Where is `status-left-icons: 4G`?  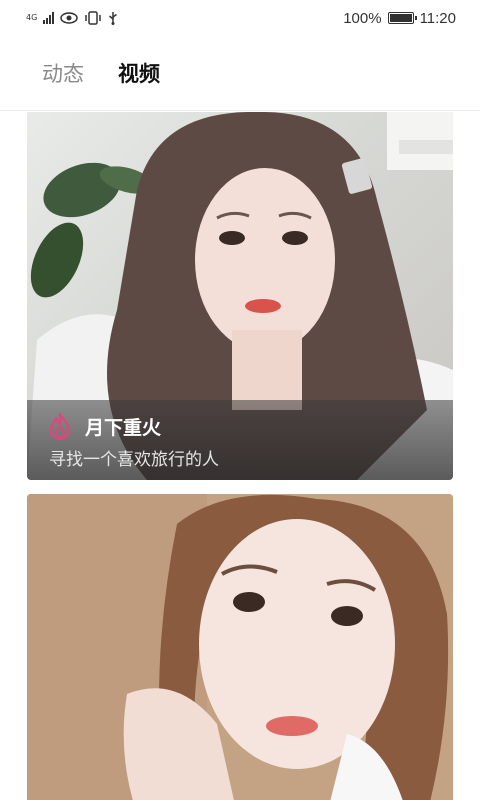
status-left-icons: 4G is located at coordinates (72, 18).